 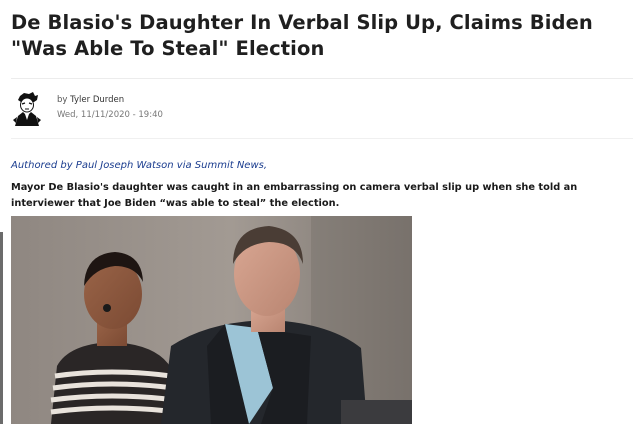 I want to click on left-edge-rule, so click(x=1, y=328).